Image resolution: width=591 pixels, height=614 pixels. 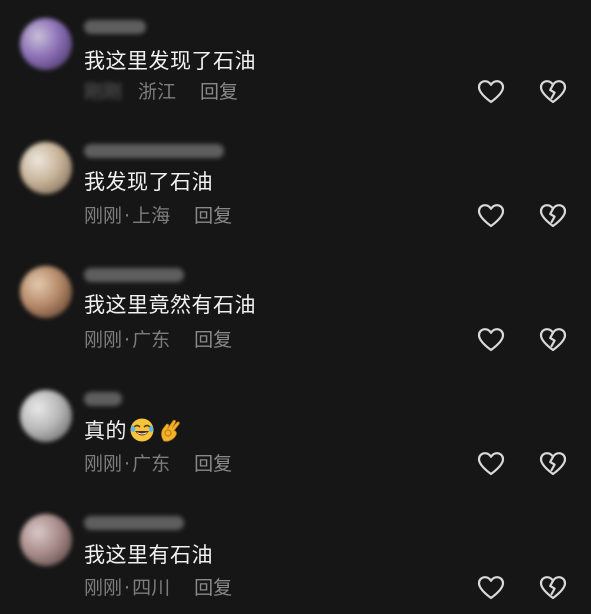 I want to click on comment-text: 我这里发现了石油, so click(x=170, y=61).